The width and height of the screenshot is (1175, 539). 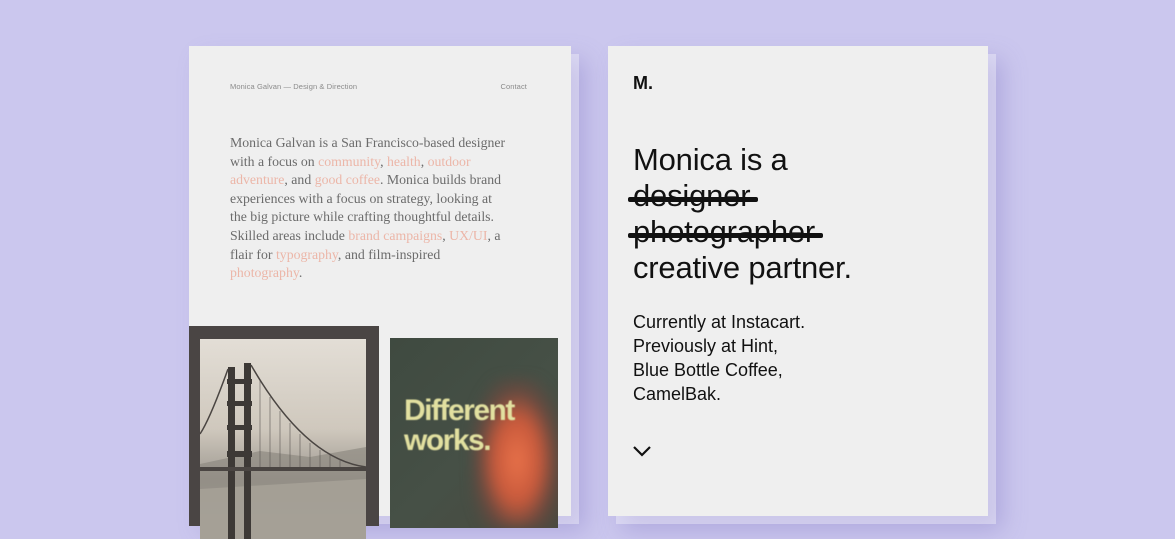 I want to click on contact-link: Contact, so click(x=513, y=86).